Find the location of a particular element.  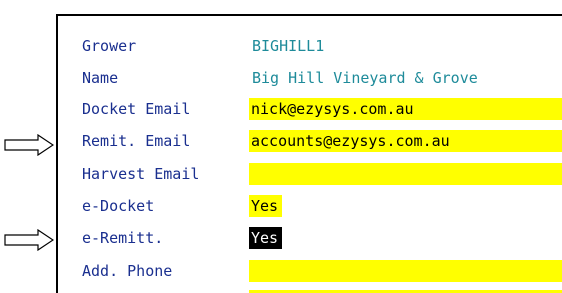

grower-row: Grower BIGHILL1 is located at coordinates (310, 46).